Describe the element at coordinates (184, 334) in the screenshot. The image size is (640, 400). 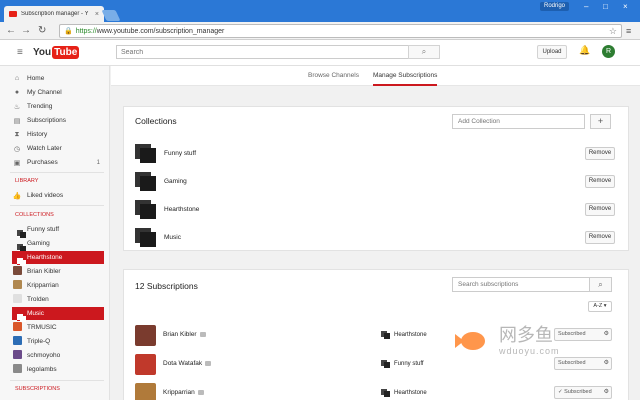
I see `channel-name: Brian Kibler` at that location.